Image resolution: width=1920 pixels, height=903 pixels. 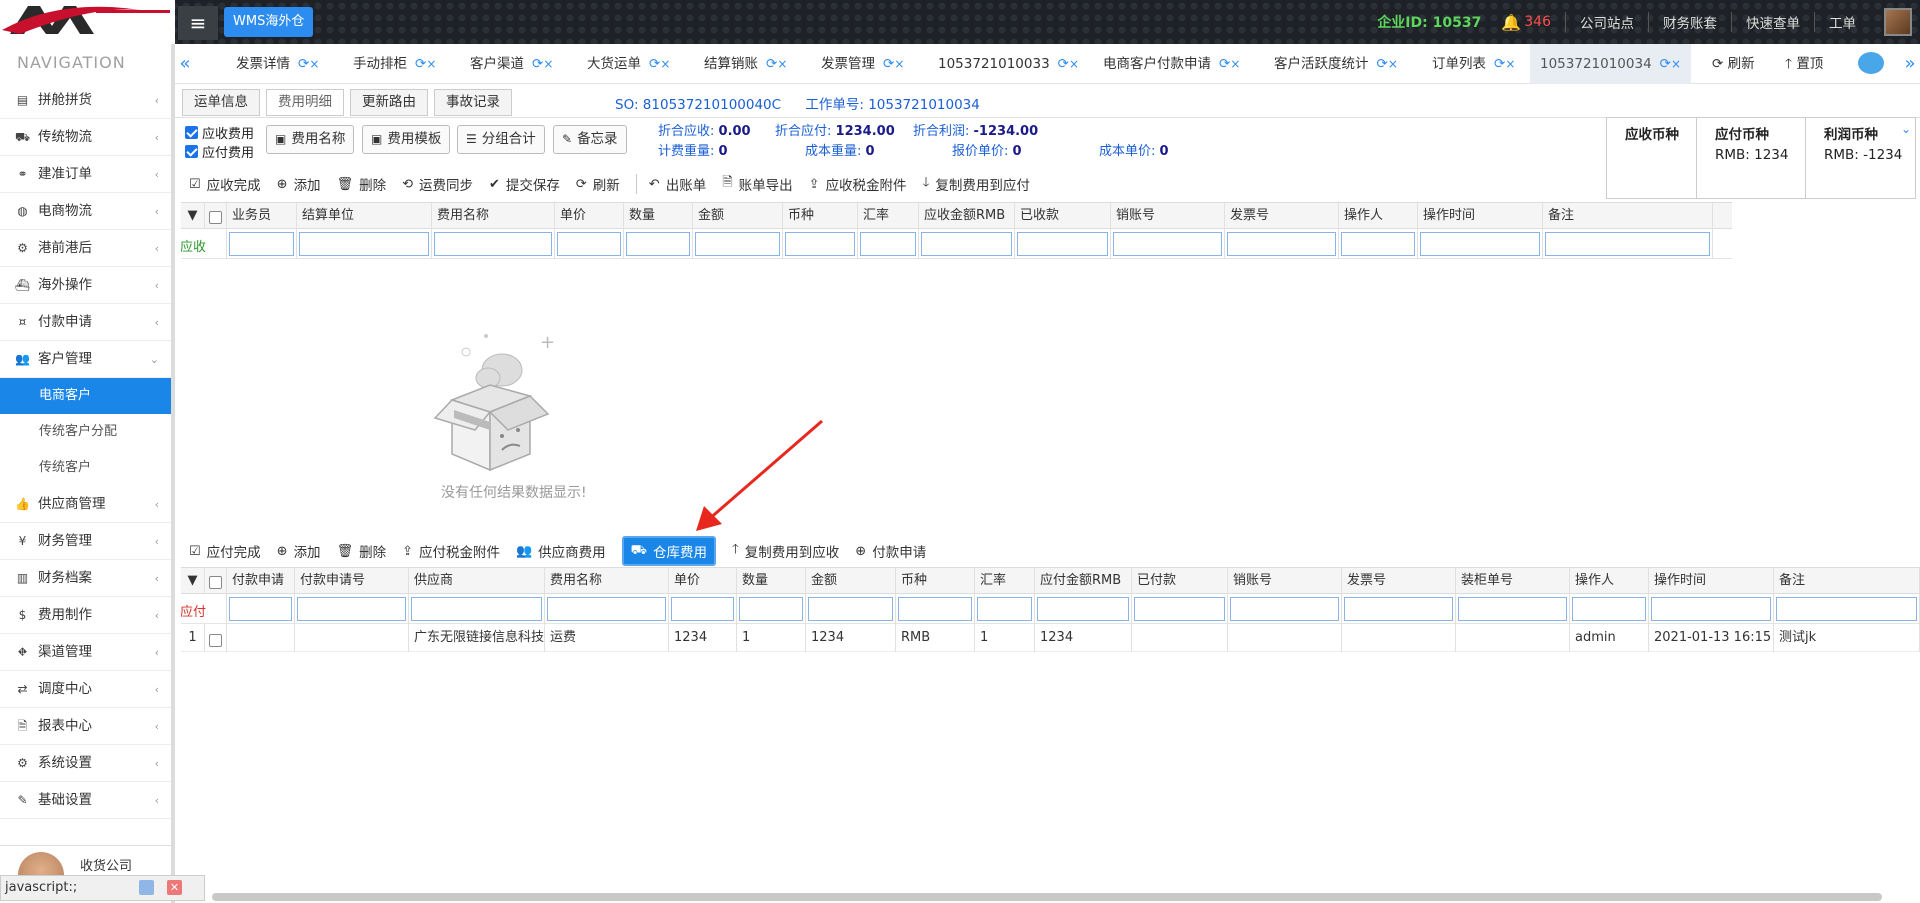 What do you see at coordinates (261, 581) in the screenshot?
I see `col-payment-request: 付款申请` at bounding box center [261, 581].